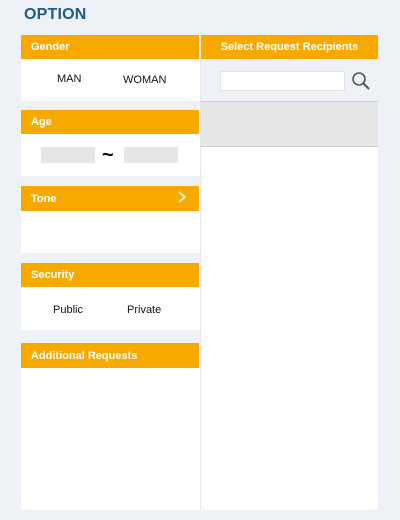  What do you see at coordinates (68, 310) in the screenshot?
I see `security-option-public: Public` at bounding box center [68, 310].